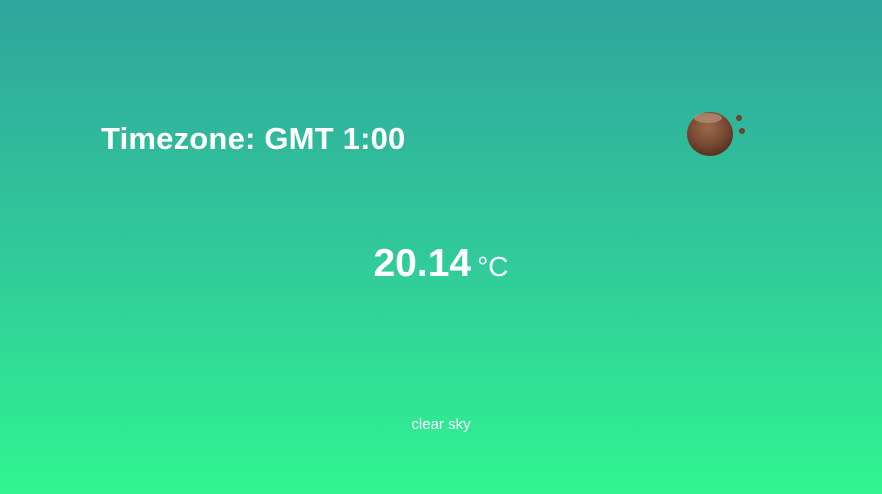 Image resolution: width=882 pixels, height=494 pixels. What do you see at coordinates (717, 134) in the screenshot?
I see `clear-sky-icon` at bounding box center [717, 134].